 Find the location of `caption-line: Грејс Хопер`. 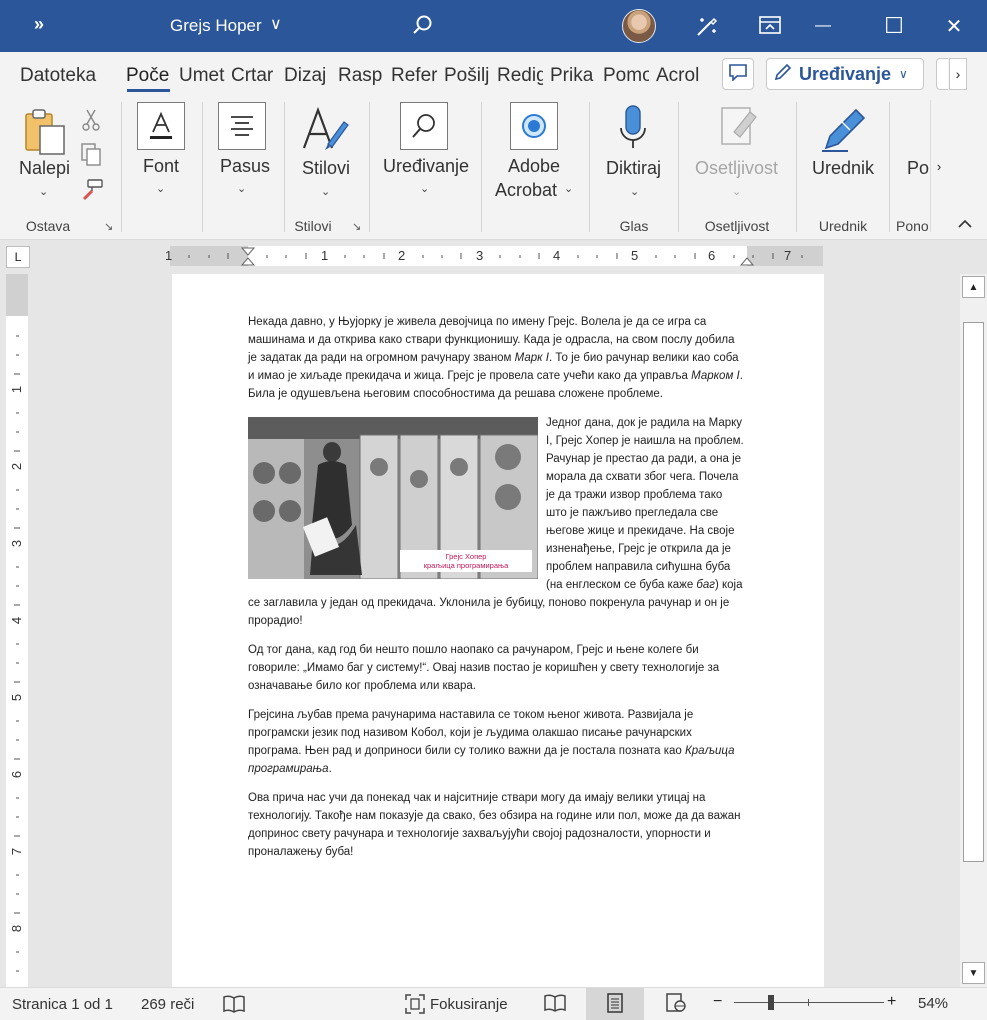

caption-line: Грејс Хопер is located at coordinates (466, 556).